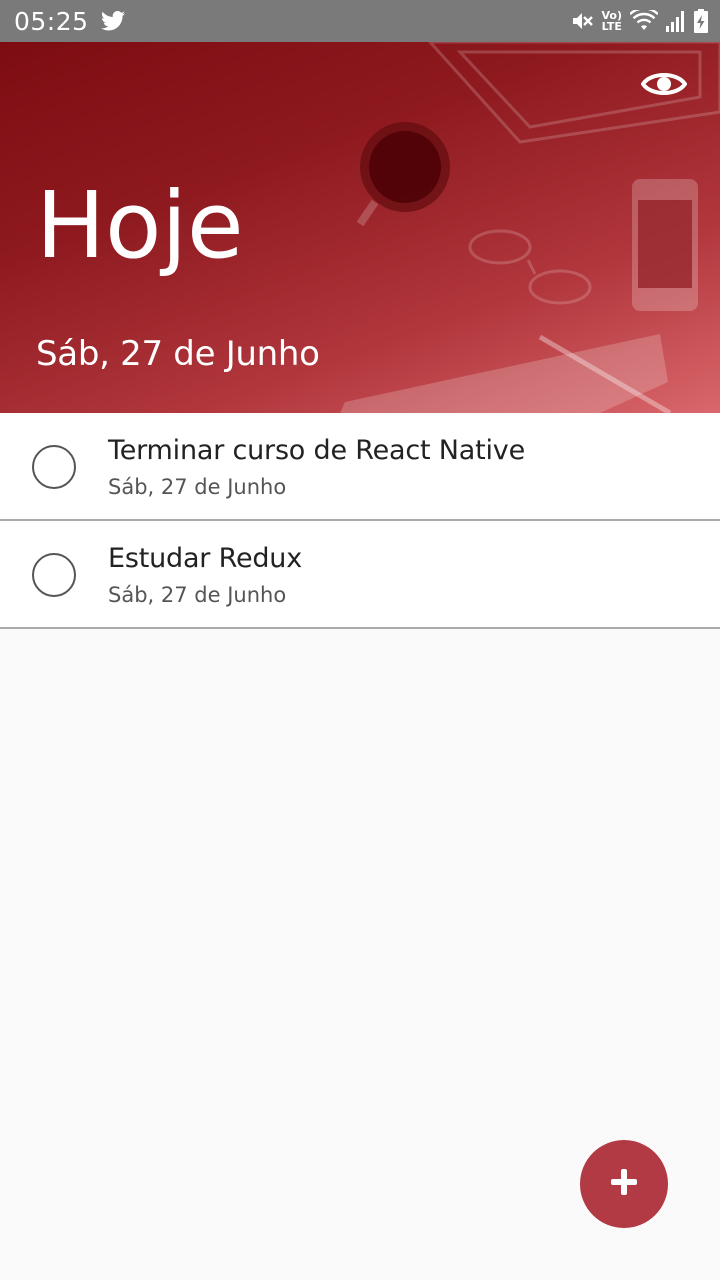  What do you see at coordinates (360, 21) in the screenshot?
I see `status-bar: 05:25 Vo) LTE` at bounding box center [360, 21].